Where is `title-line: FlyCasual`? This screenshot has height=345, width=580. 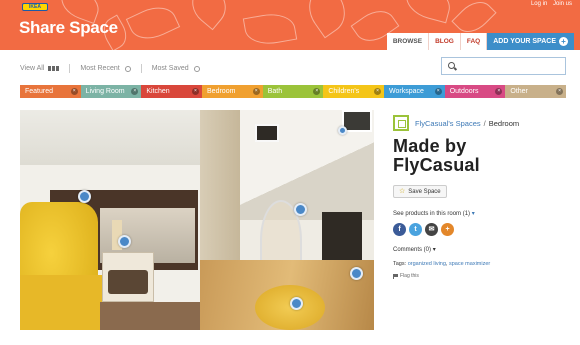 title-line: FlyCasual is located at coordinates (436, 165).